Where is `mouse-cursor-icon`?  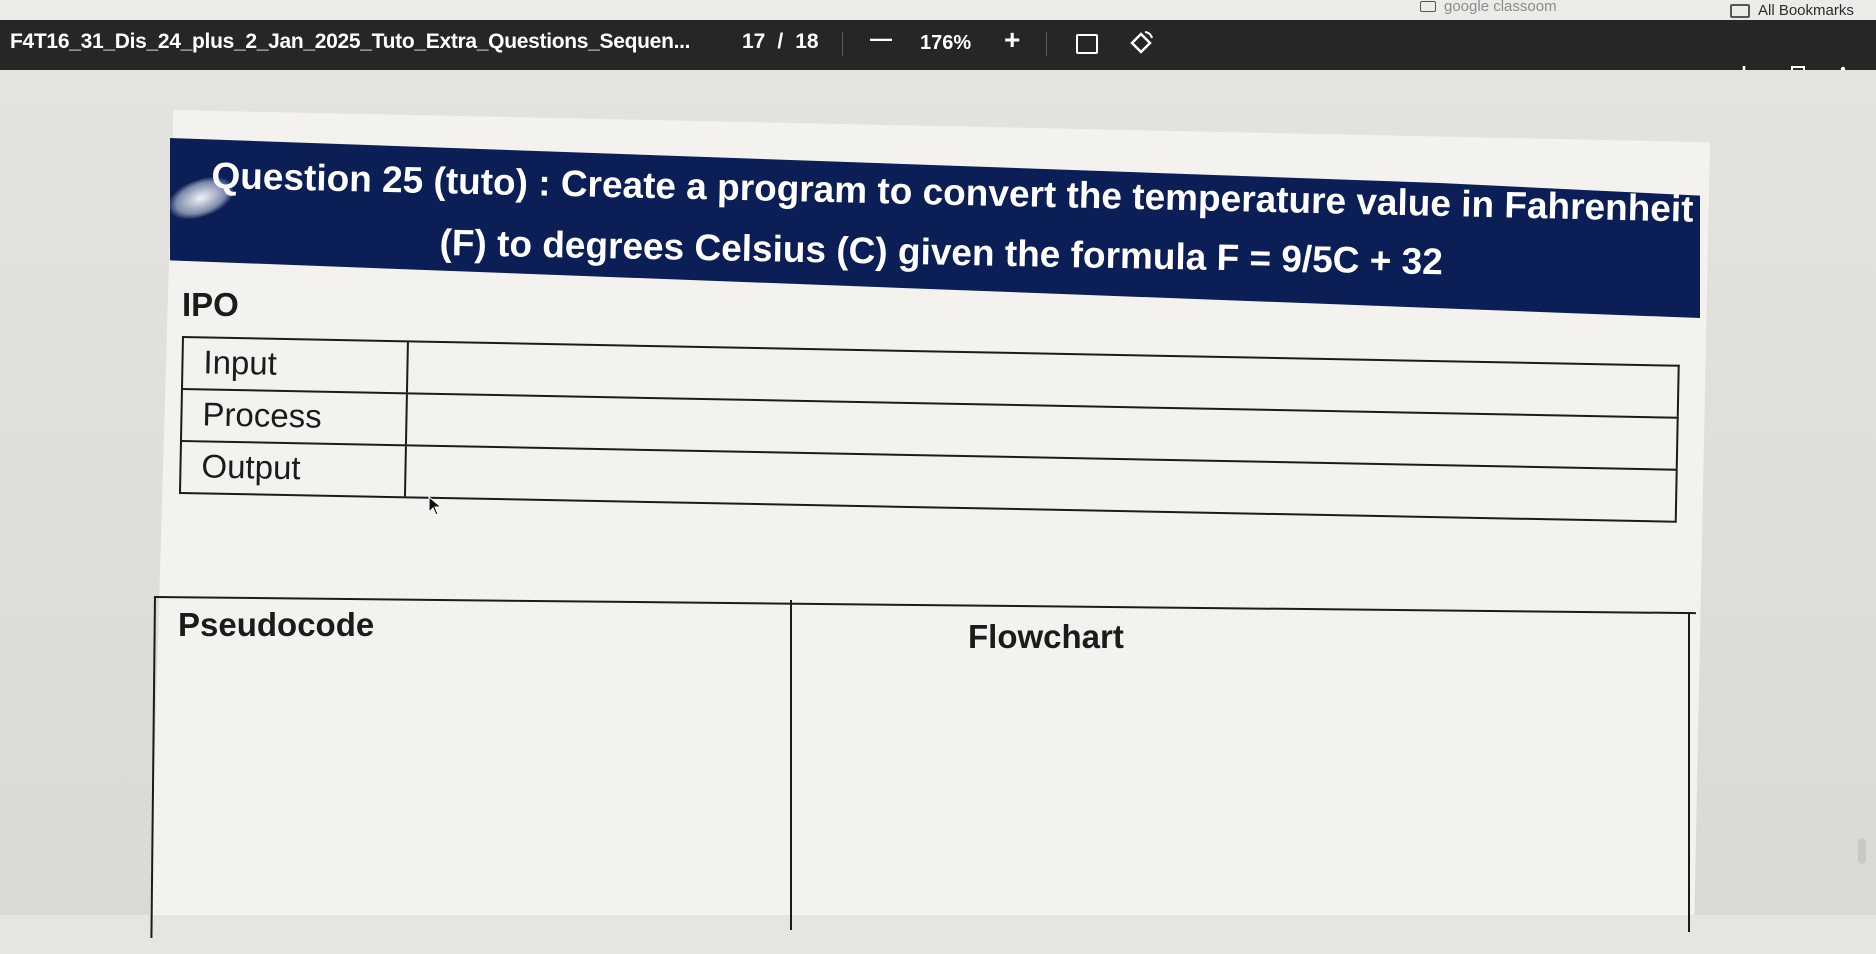 mouse-cursor-icon is located at coordinates (436, 508).